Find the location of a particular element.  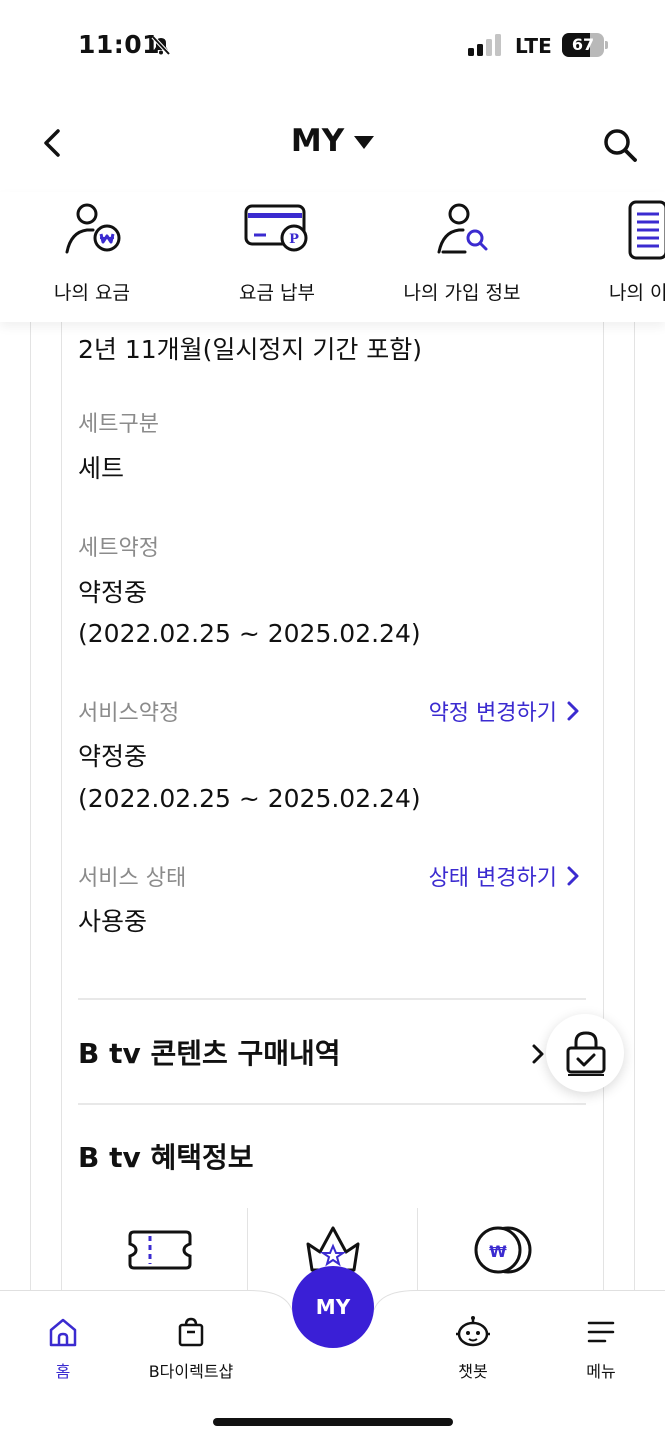

lock-check-icon is located at coordinates (586, 1053).